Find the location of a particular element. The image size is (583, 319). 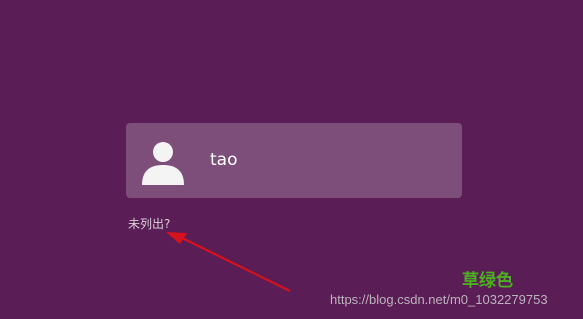

user-card: tao is located at coordinates (294, 160).